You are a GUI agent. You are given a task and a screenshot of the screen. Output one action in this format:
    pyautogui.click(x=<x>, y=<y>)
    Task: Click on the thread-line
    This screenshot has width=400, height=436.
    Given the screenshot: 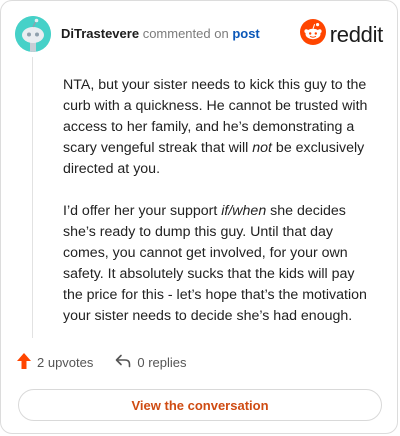 What is the action you would take?
    pyautogui.click(x=32, y=197)
    